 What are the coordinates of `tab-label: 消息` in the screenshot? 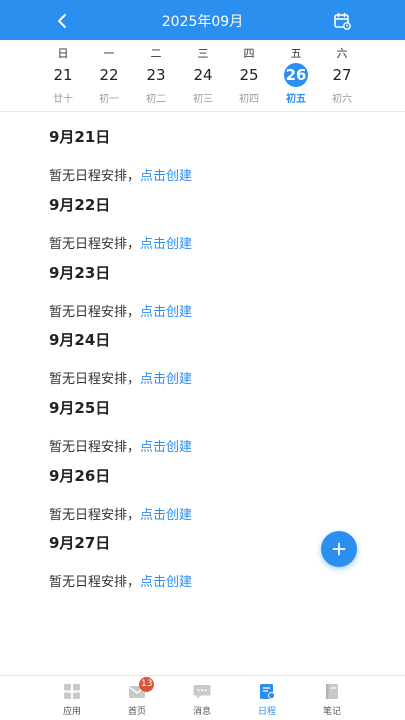 It's located at (201, 712).